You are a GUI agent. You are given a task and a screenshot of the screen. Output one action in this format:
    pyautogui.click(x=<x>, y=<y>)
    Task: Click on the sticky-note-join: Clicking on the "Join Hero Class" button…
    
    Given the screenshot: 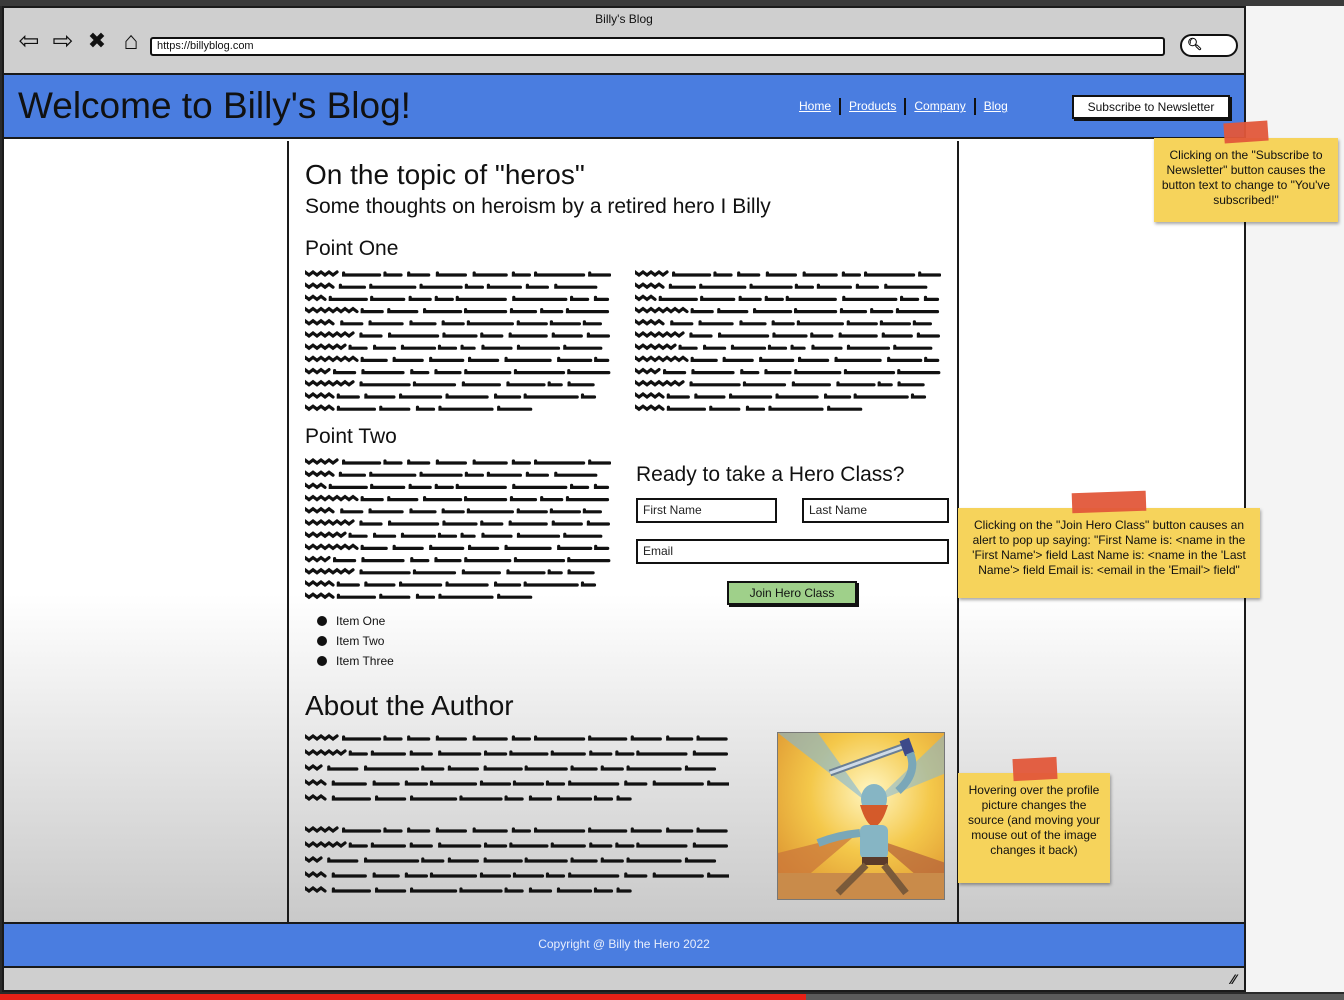 What is the action you would take?
    pyautogui.click(x=1109, y=553)
    